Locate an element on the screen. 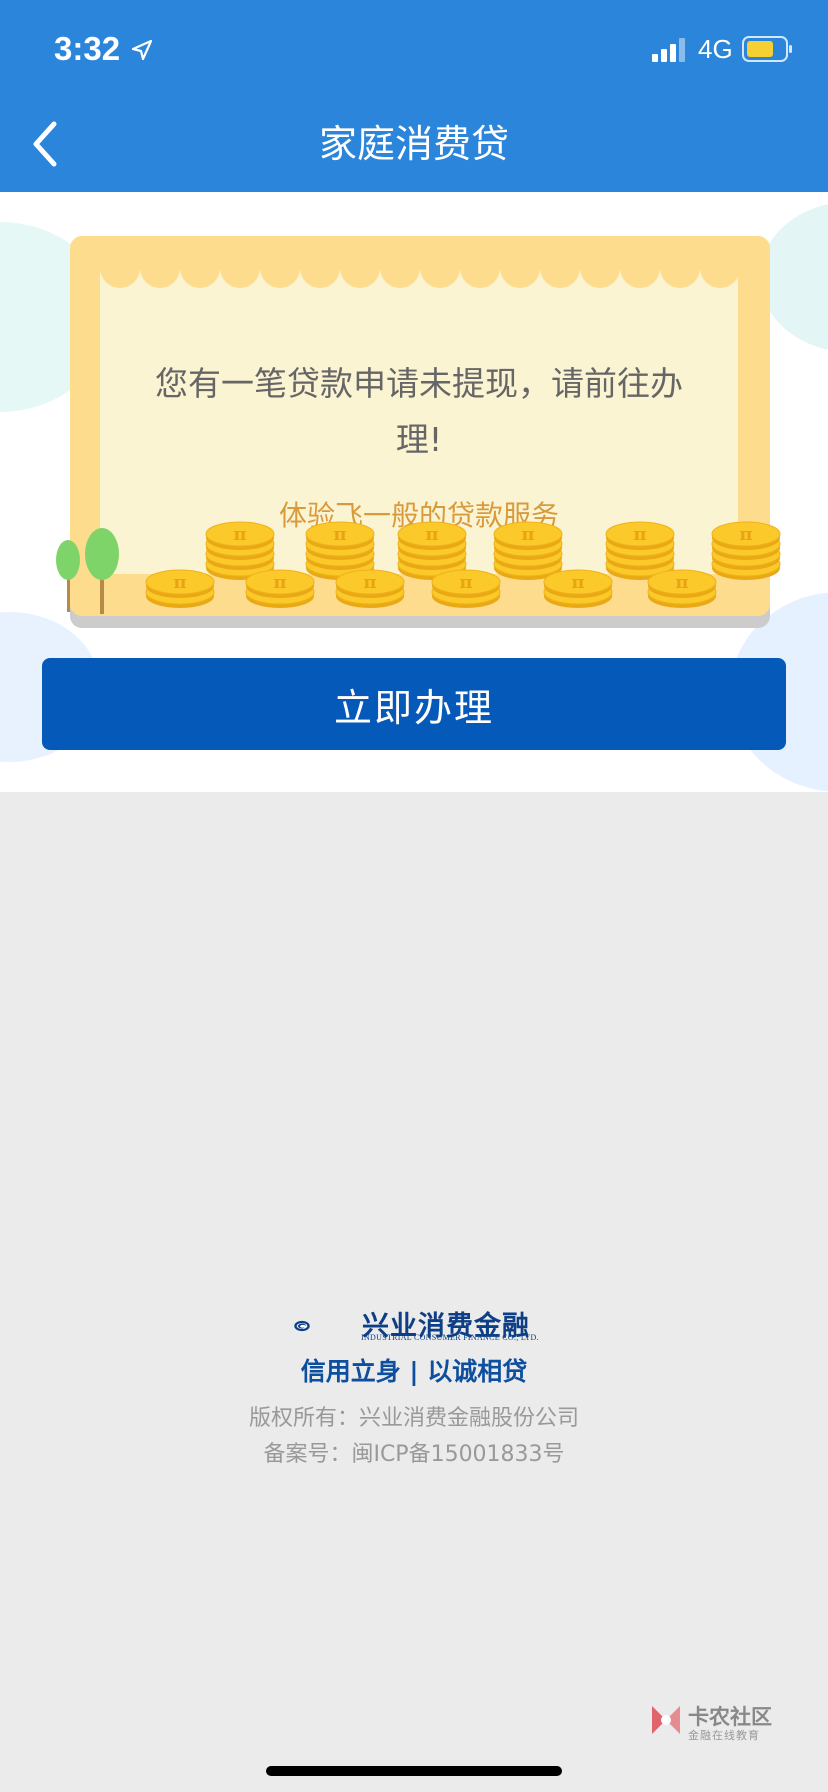 The height and width of the screenshot is (1792, 828). page-title: 家庭消费贷 is located at coordinates (413, 144).